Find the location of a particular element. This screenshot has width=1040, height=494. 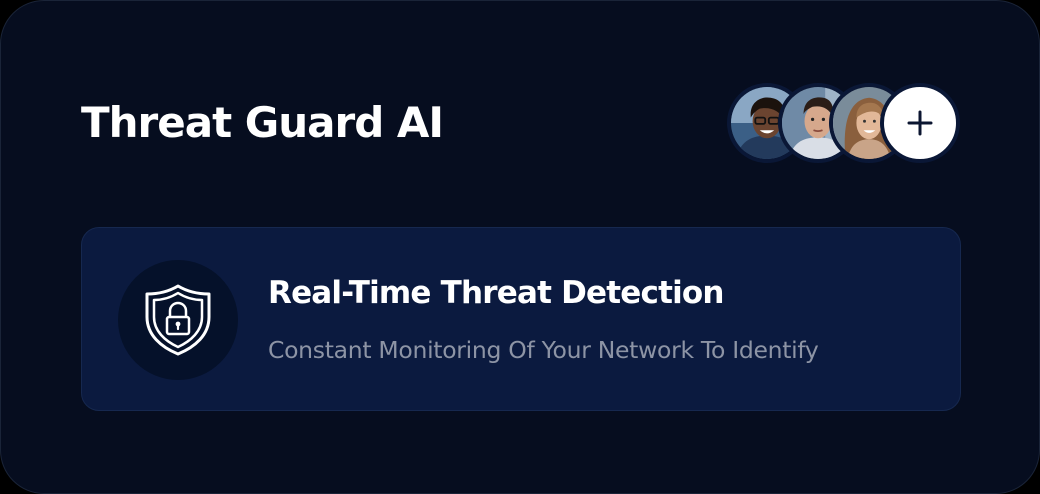

plus-icon is located at coordinates (920, 123).